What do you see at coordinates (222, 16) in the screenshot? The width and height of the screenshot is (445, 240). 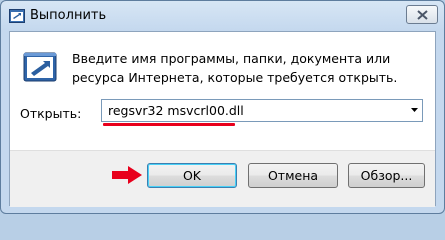 I see `title-bar: Выполнить` at bounding box center [222, 16].